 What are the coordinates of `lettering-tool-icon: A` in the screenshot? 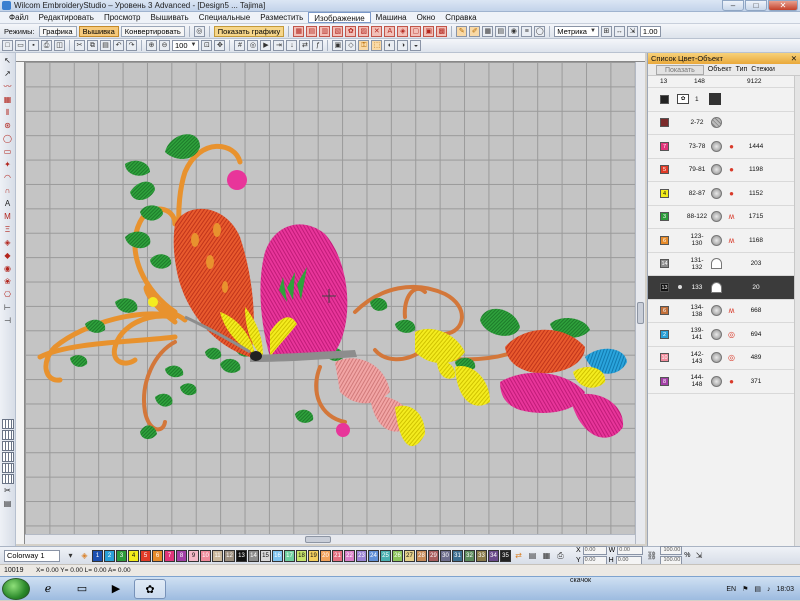 It's located at (7, 204).